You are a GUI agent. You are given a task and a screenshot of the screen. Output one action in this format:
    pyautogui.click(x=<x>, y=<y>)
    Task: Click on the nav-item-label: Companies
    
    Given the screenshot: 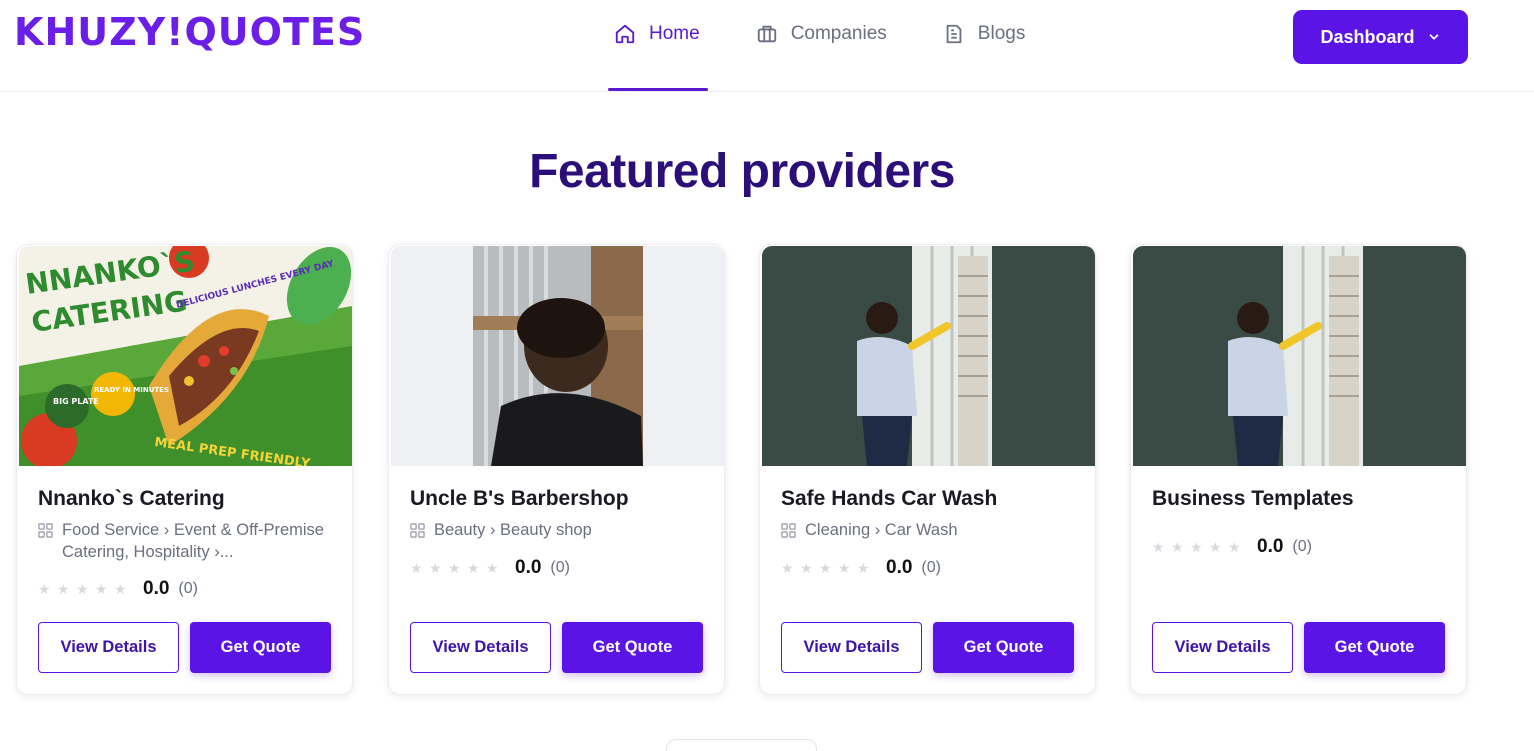 What is the action you would take?
    pyautogui.click(x=838, y=33)
    